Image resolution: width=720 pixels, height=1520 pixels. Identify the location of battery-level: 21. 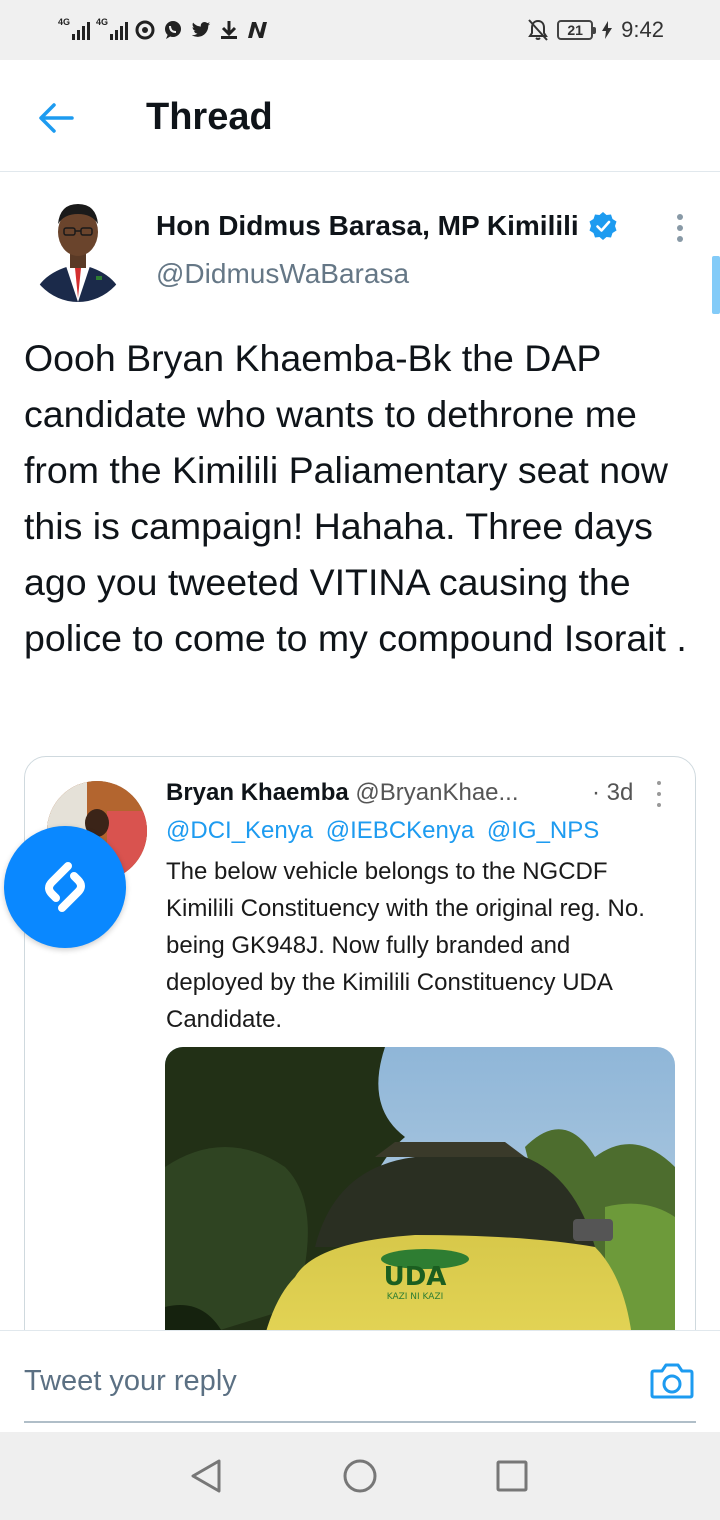
(575, 30).